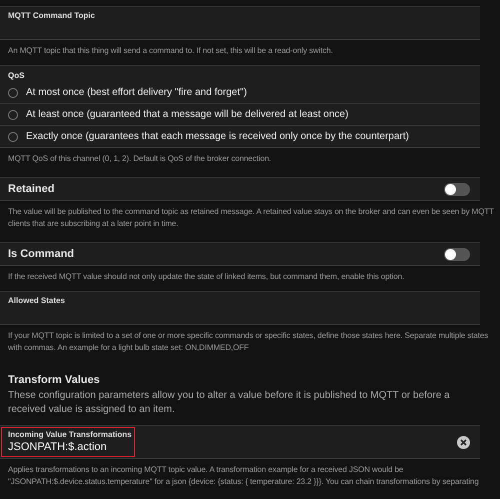 This screenshot has height=499, width=500. Describe the element at coordinates (136, 92) in the screenshot. I see `option-label: At most once (best effort delivery "fire and forget")` at that location.